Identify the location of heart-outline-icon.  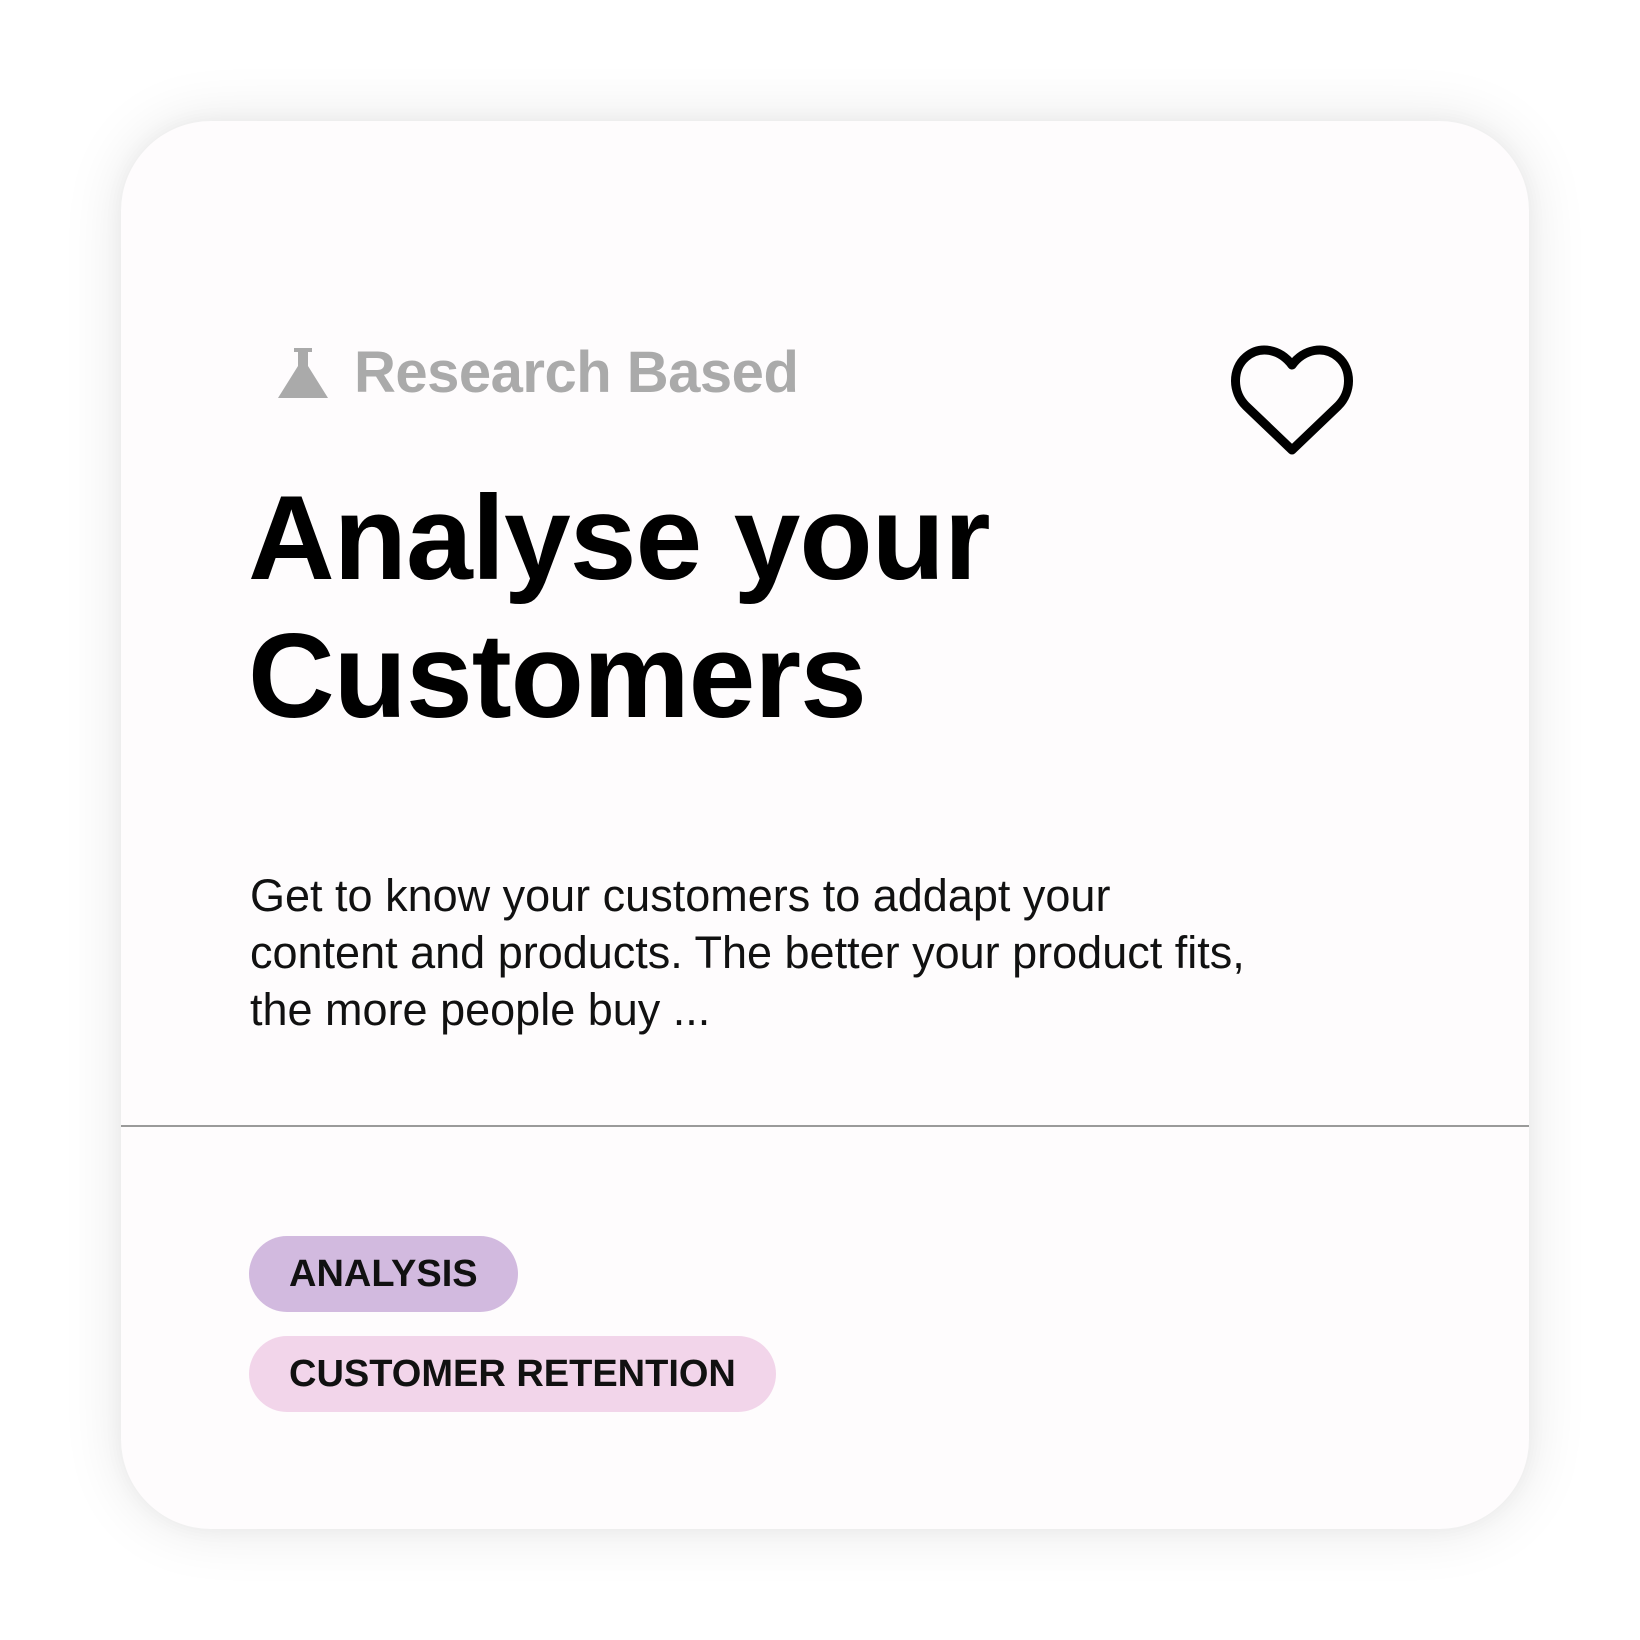
(1292, 400).